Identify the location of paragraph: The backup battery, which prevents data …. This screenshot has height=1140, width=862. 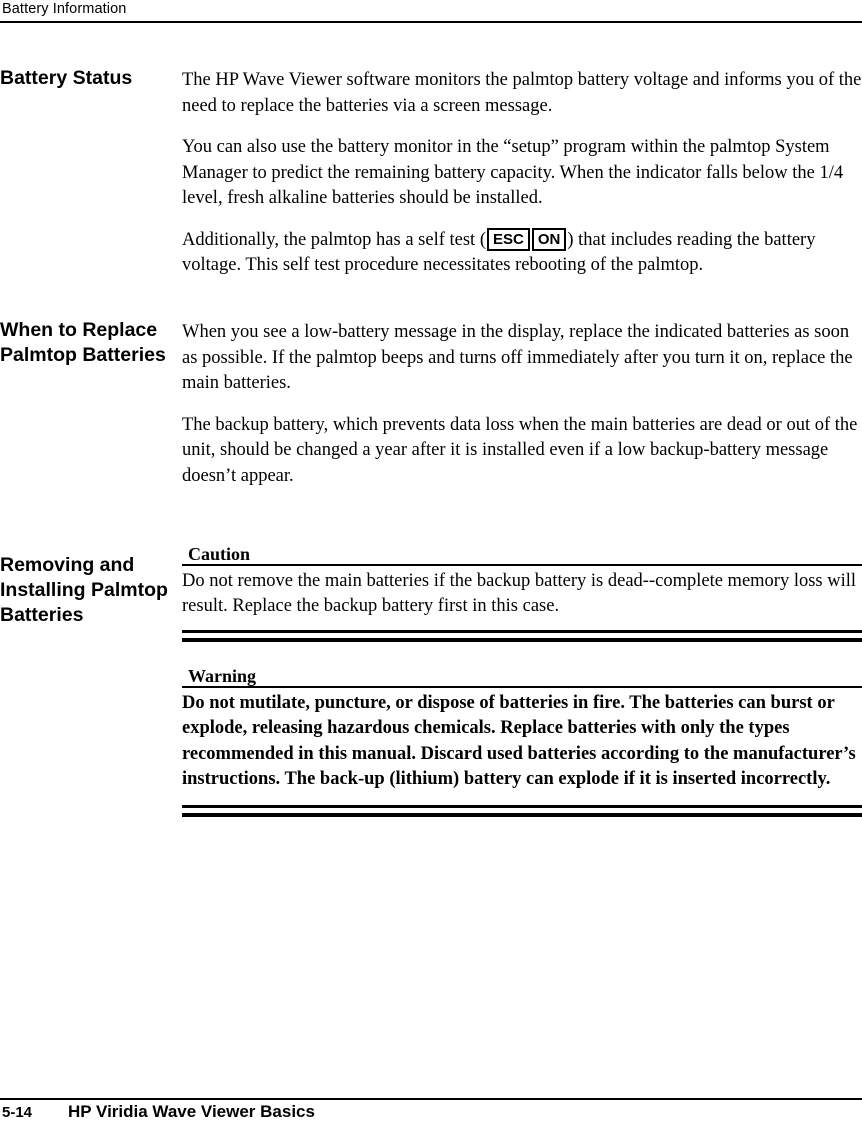
(520, 450).